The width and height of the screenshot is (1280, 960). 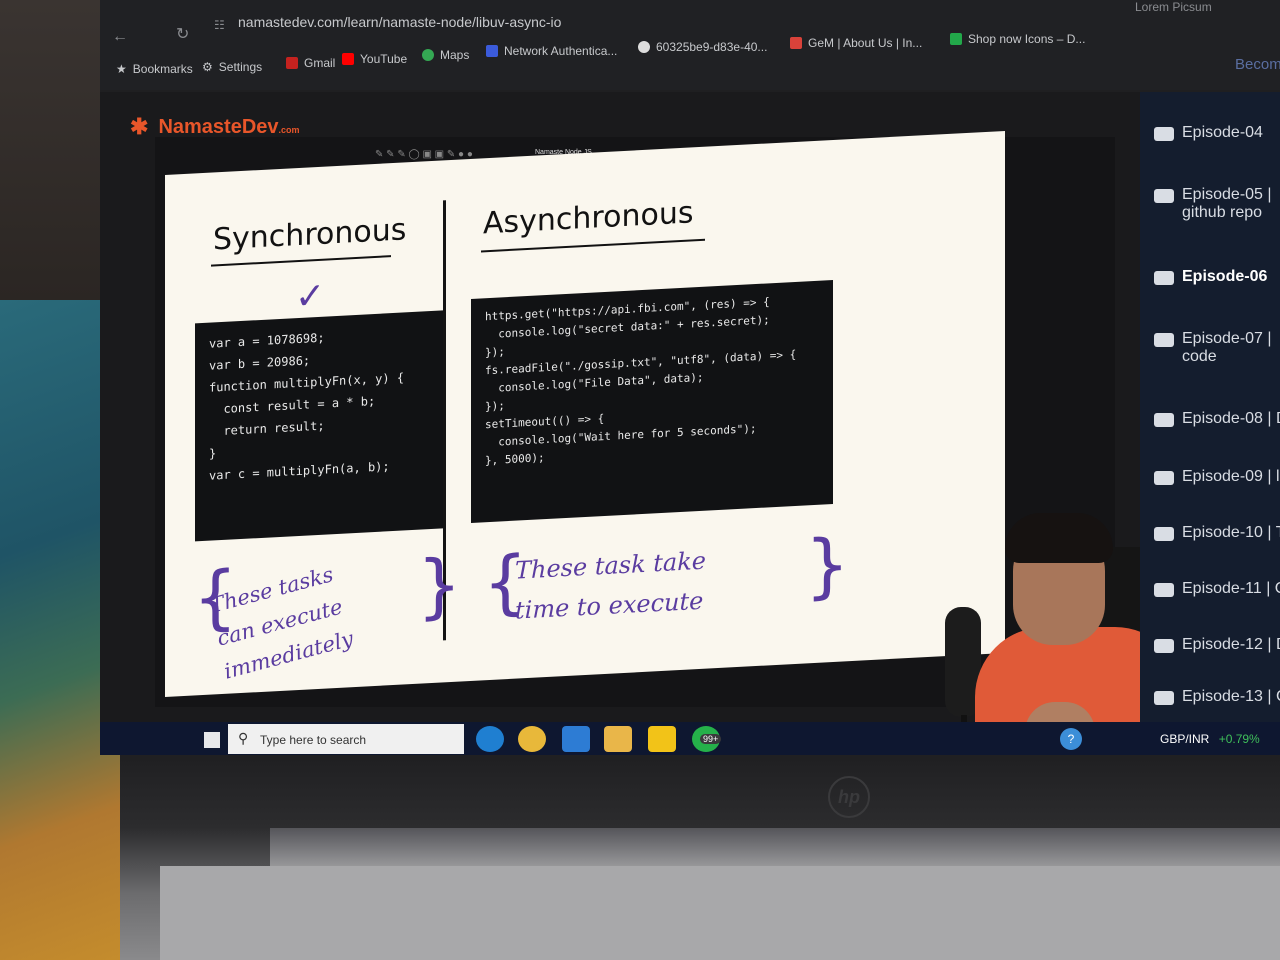 I want to click on vscode-icon, so click(x=576, y=739).